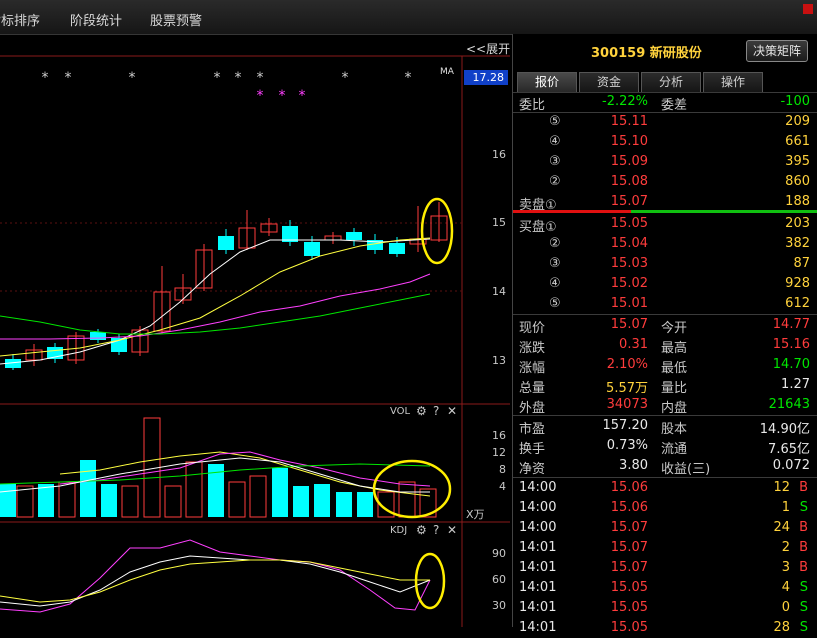 The width and height of the screenshot is (817, 638). What do you see at coordinates (408, 17) in the screenshot?
I see `top-menu-bar: 指标排序 阶段统计 股票预警` at bounding box center [408, 17].